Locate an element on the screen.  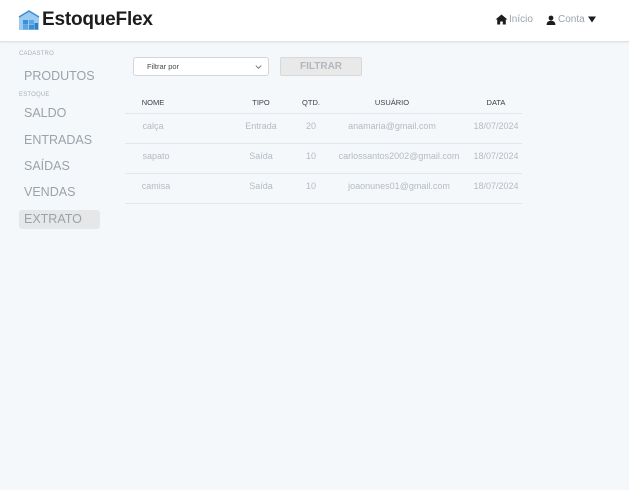
column-header-usuario: USUÁRIO is located at coordinates (392, 102).